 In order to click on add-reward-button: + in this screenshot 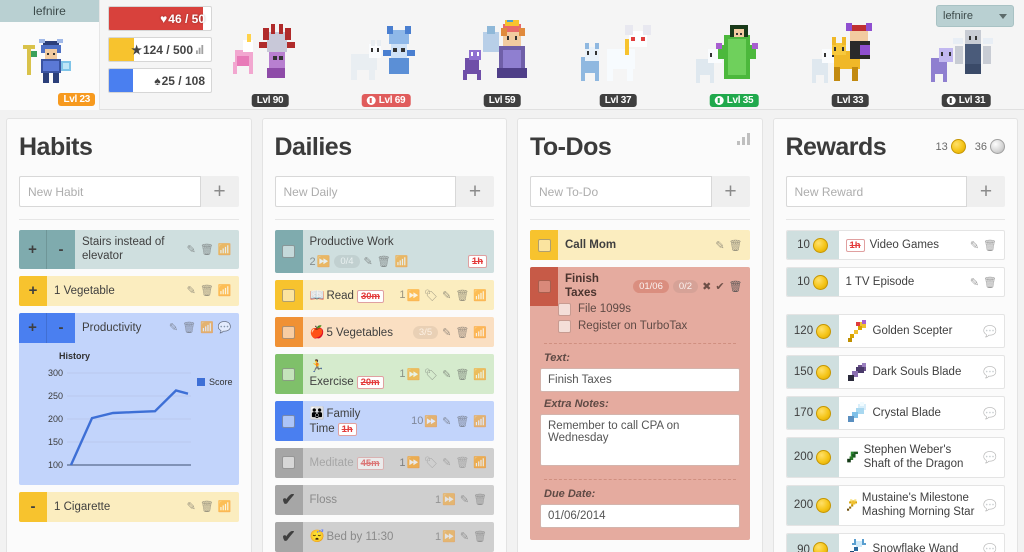, I will do `click(986, 191)`.